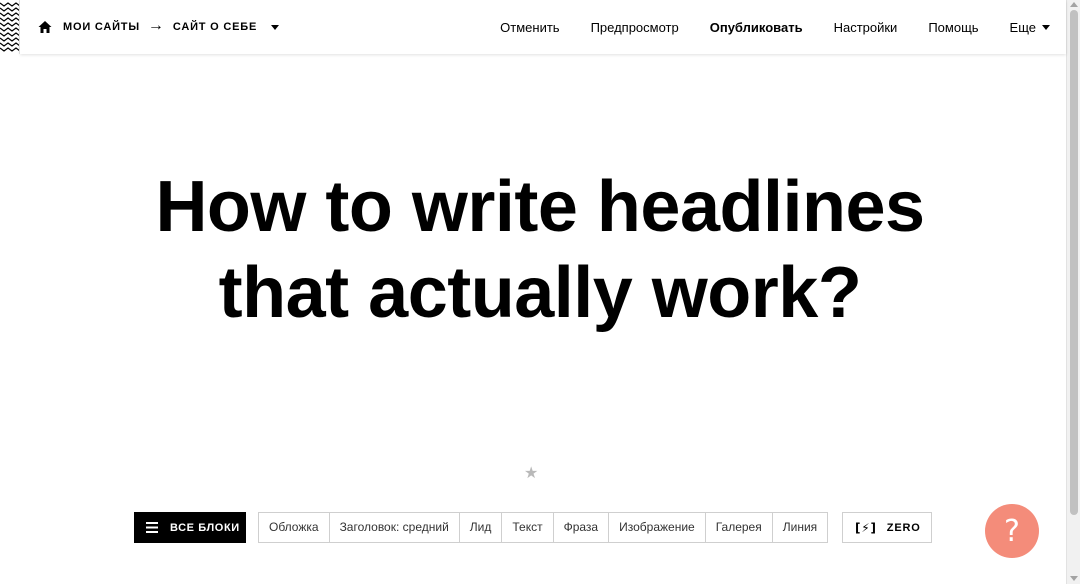 The width and height of the screenshot is (1080, 584). I want to click on all-blocks-label: ВСЕ БЛОКИ, so click(205, 527).